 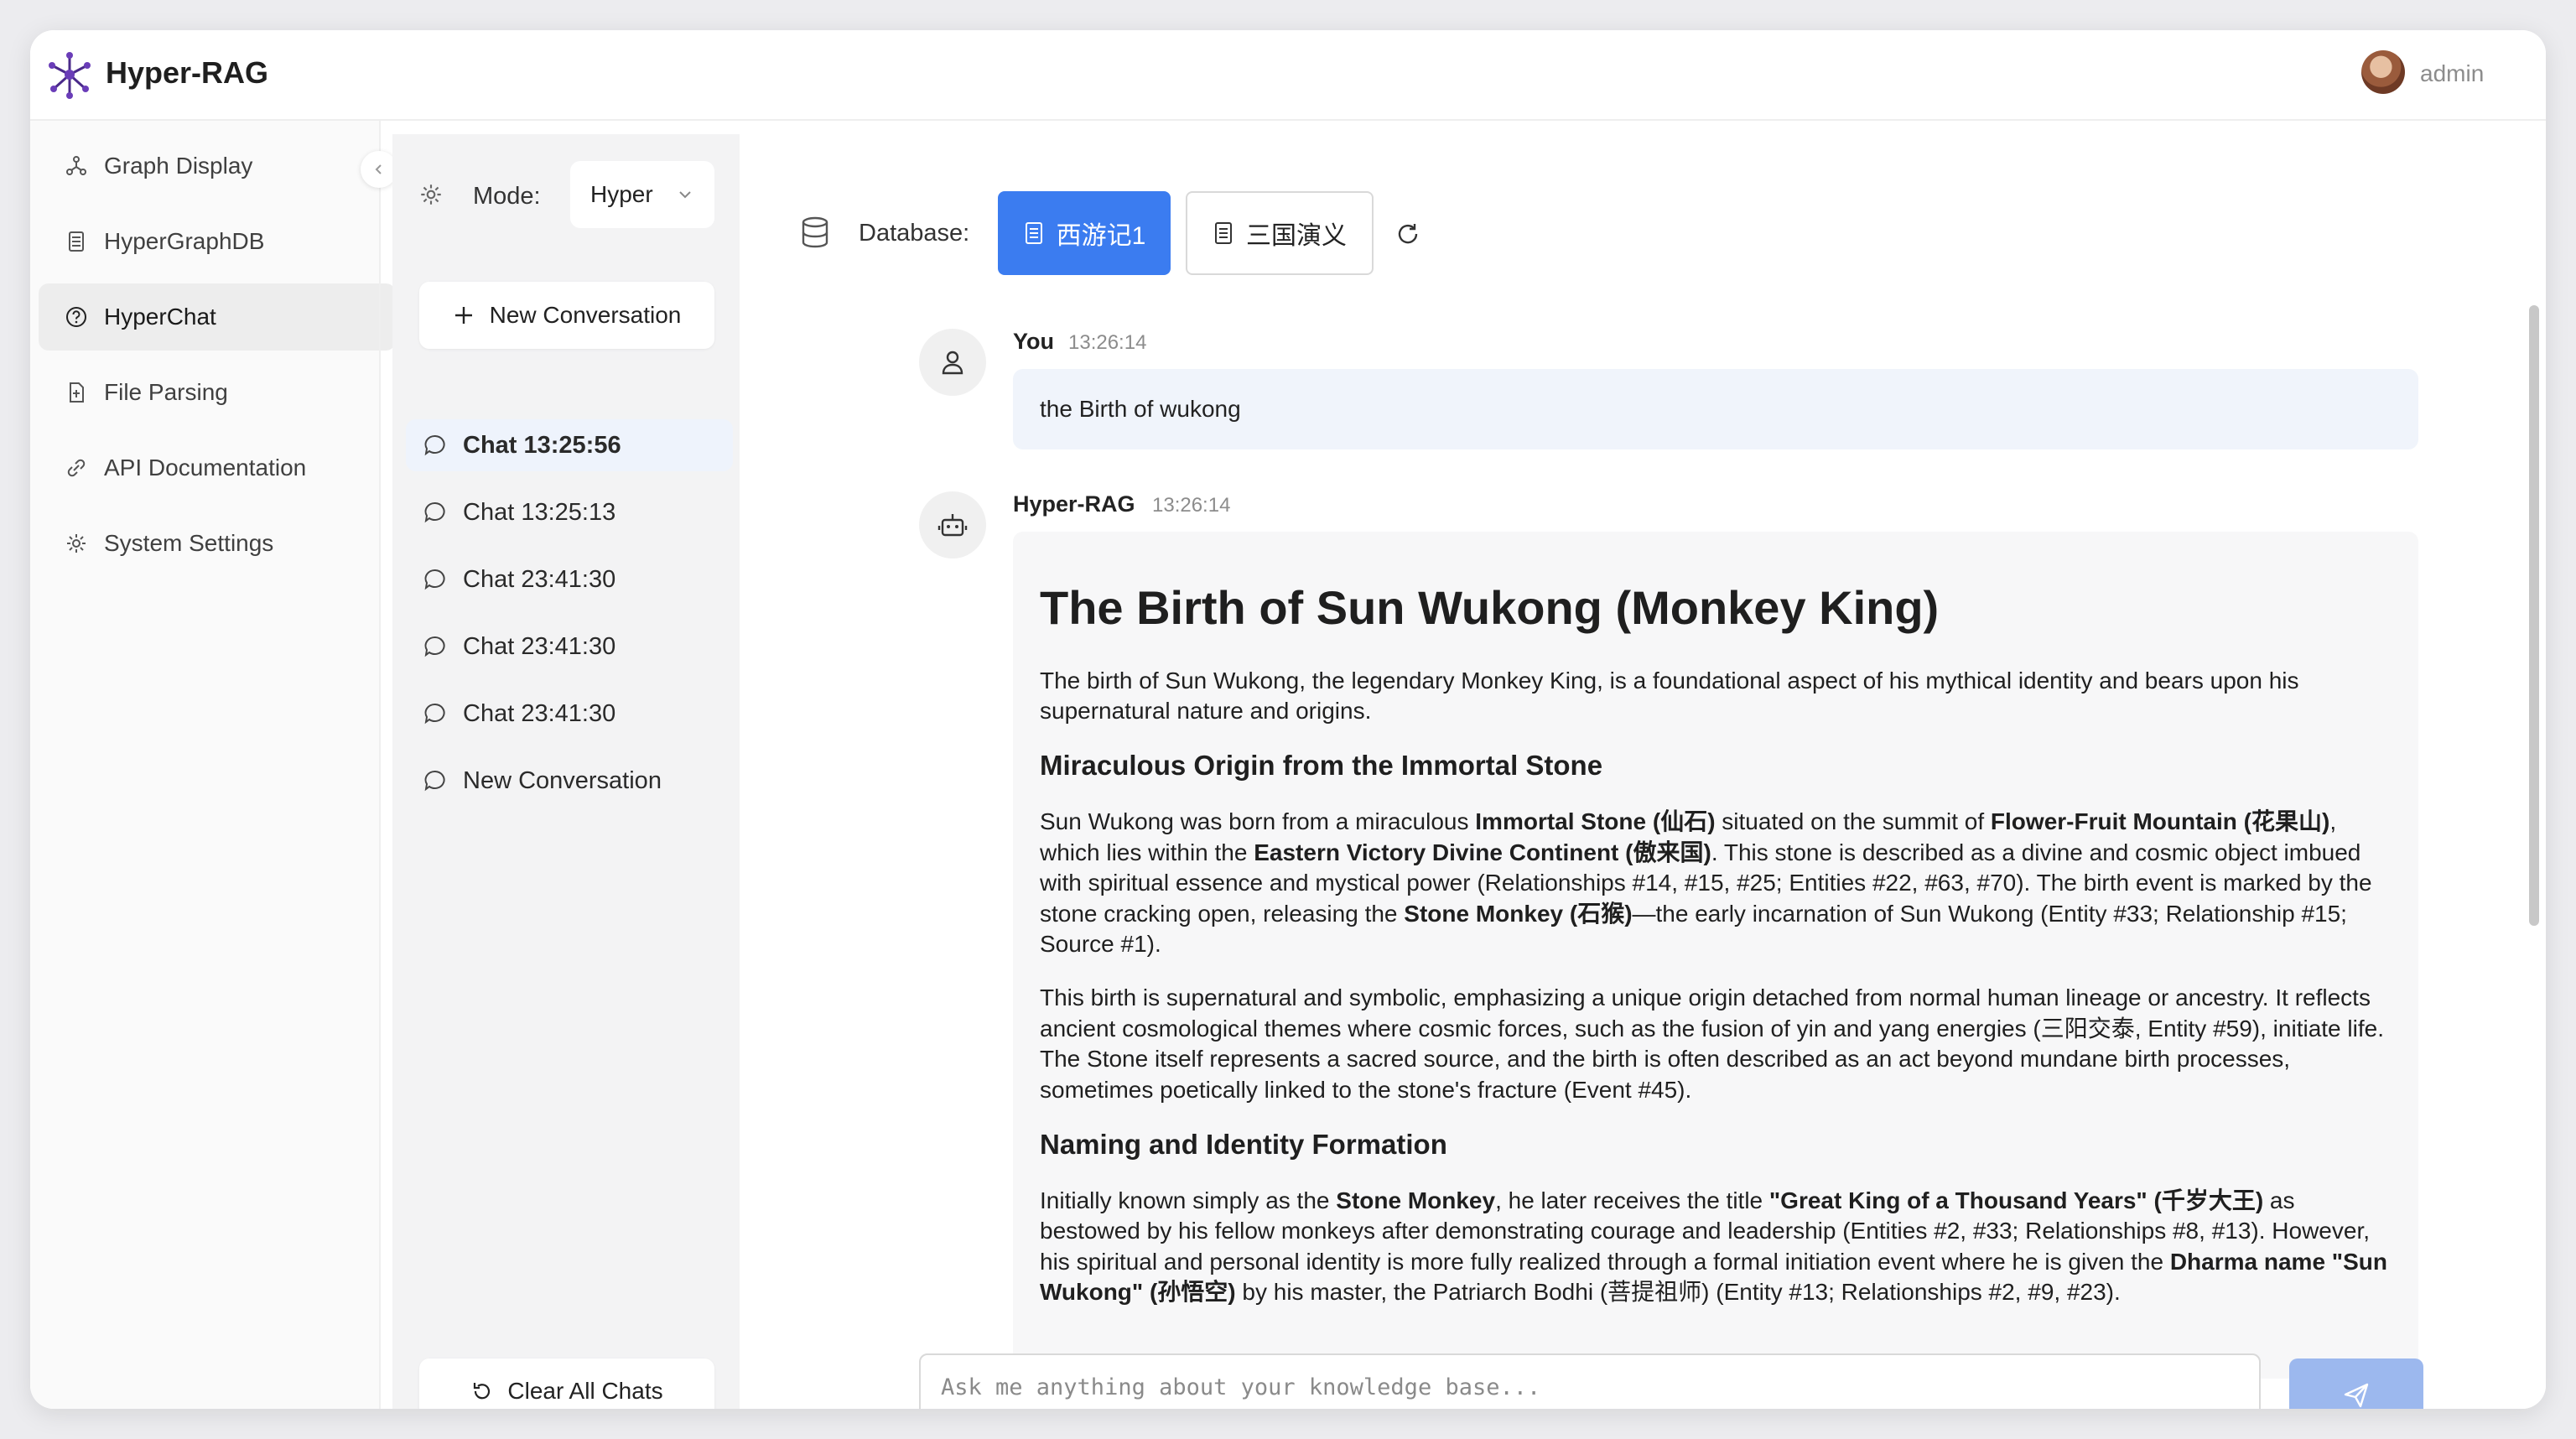 What do you see at coordinates (1033, 341) in the screenshot?
I see `message-sender: You` at bounding box center [1033, 341].